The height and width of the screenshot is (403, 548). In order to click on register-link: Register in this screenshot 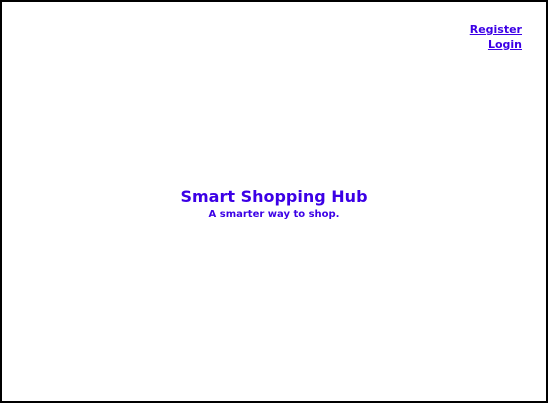, I will do `click(496, 29)`.